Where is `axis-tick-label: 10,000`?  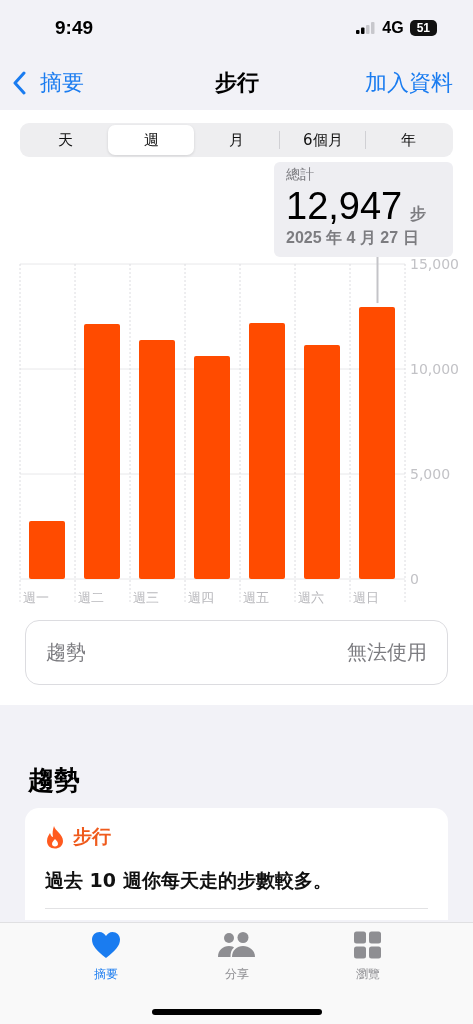 axis-tick-label: 10,000 is located at coordinates (434, 369).